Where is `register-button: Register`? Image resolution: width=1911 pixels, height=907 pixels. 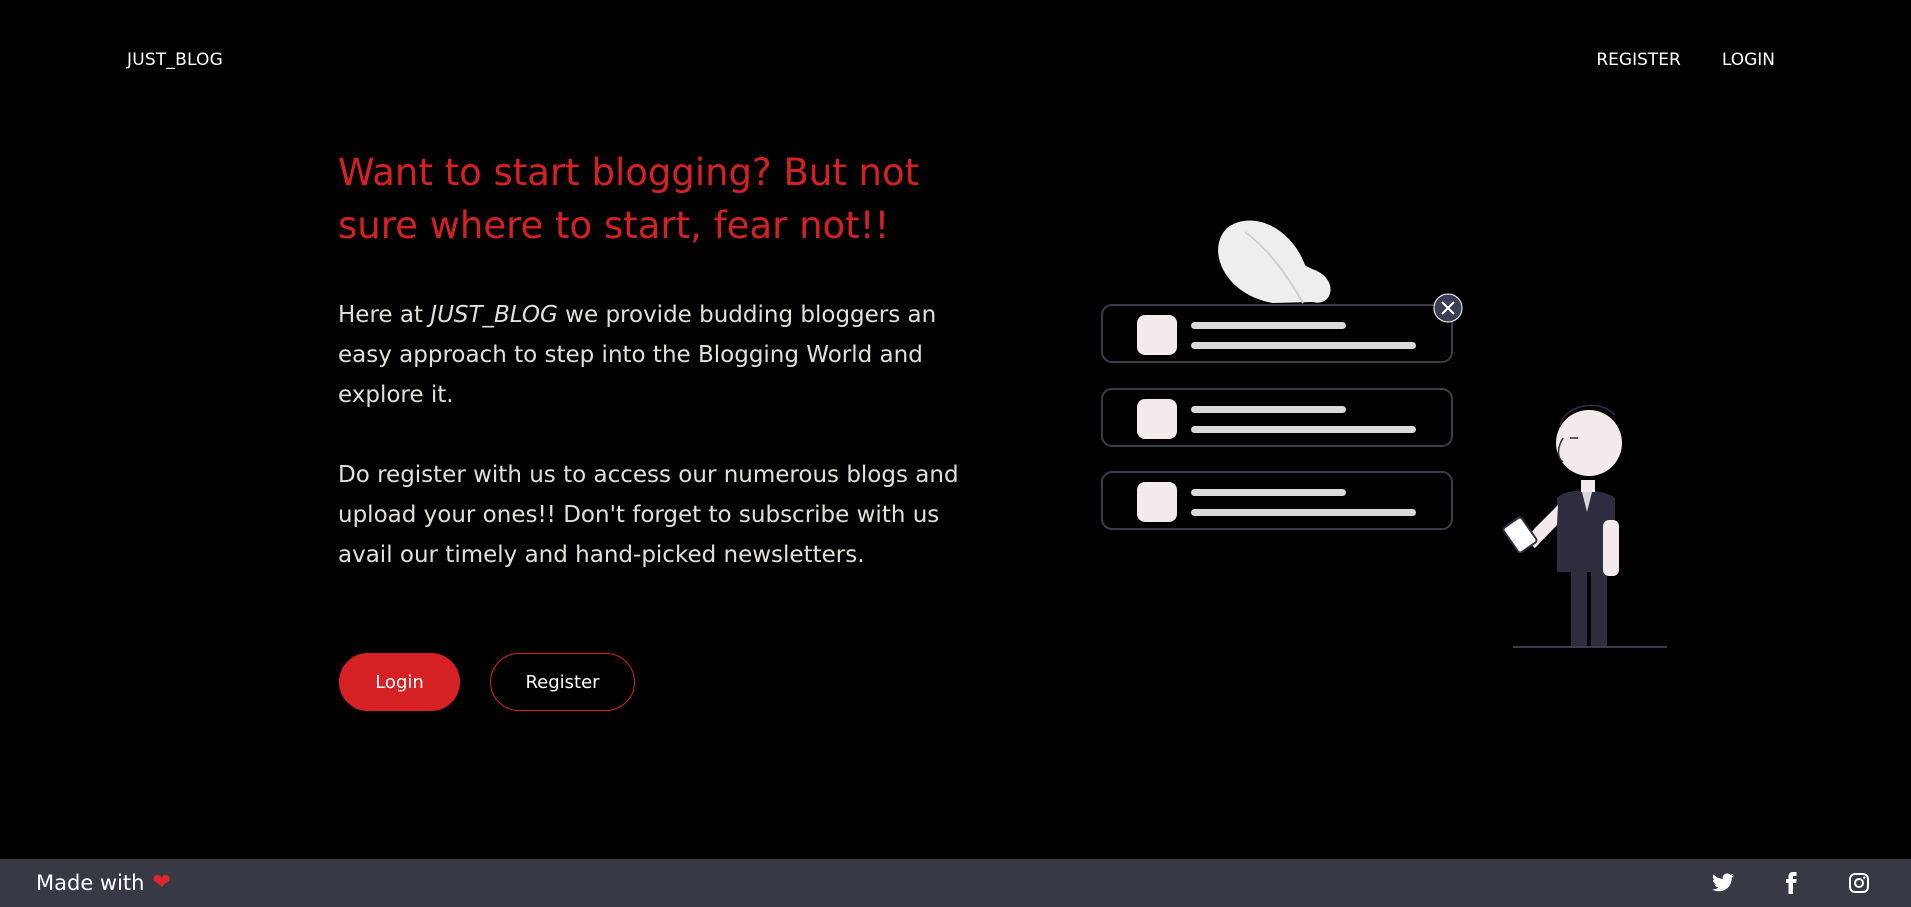 register-button: Register is located at coordinates (562, 682).